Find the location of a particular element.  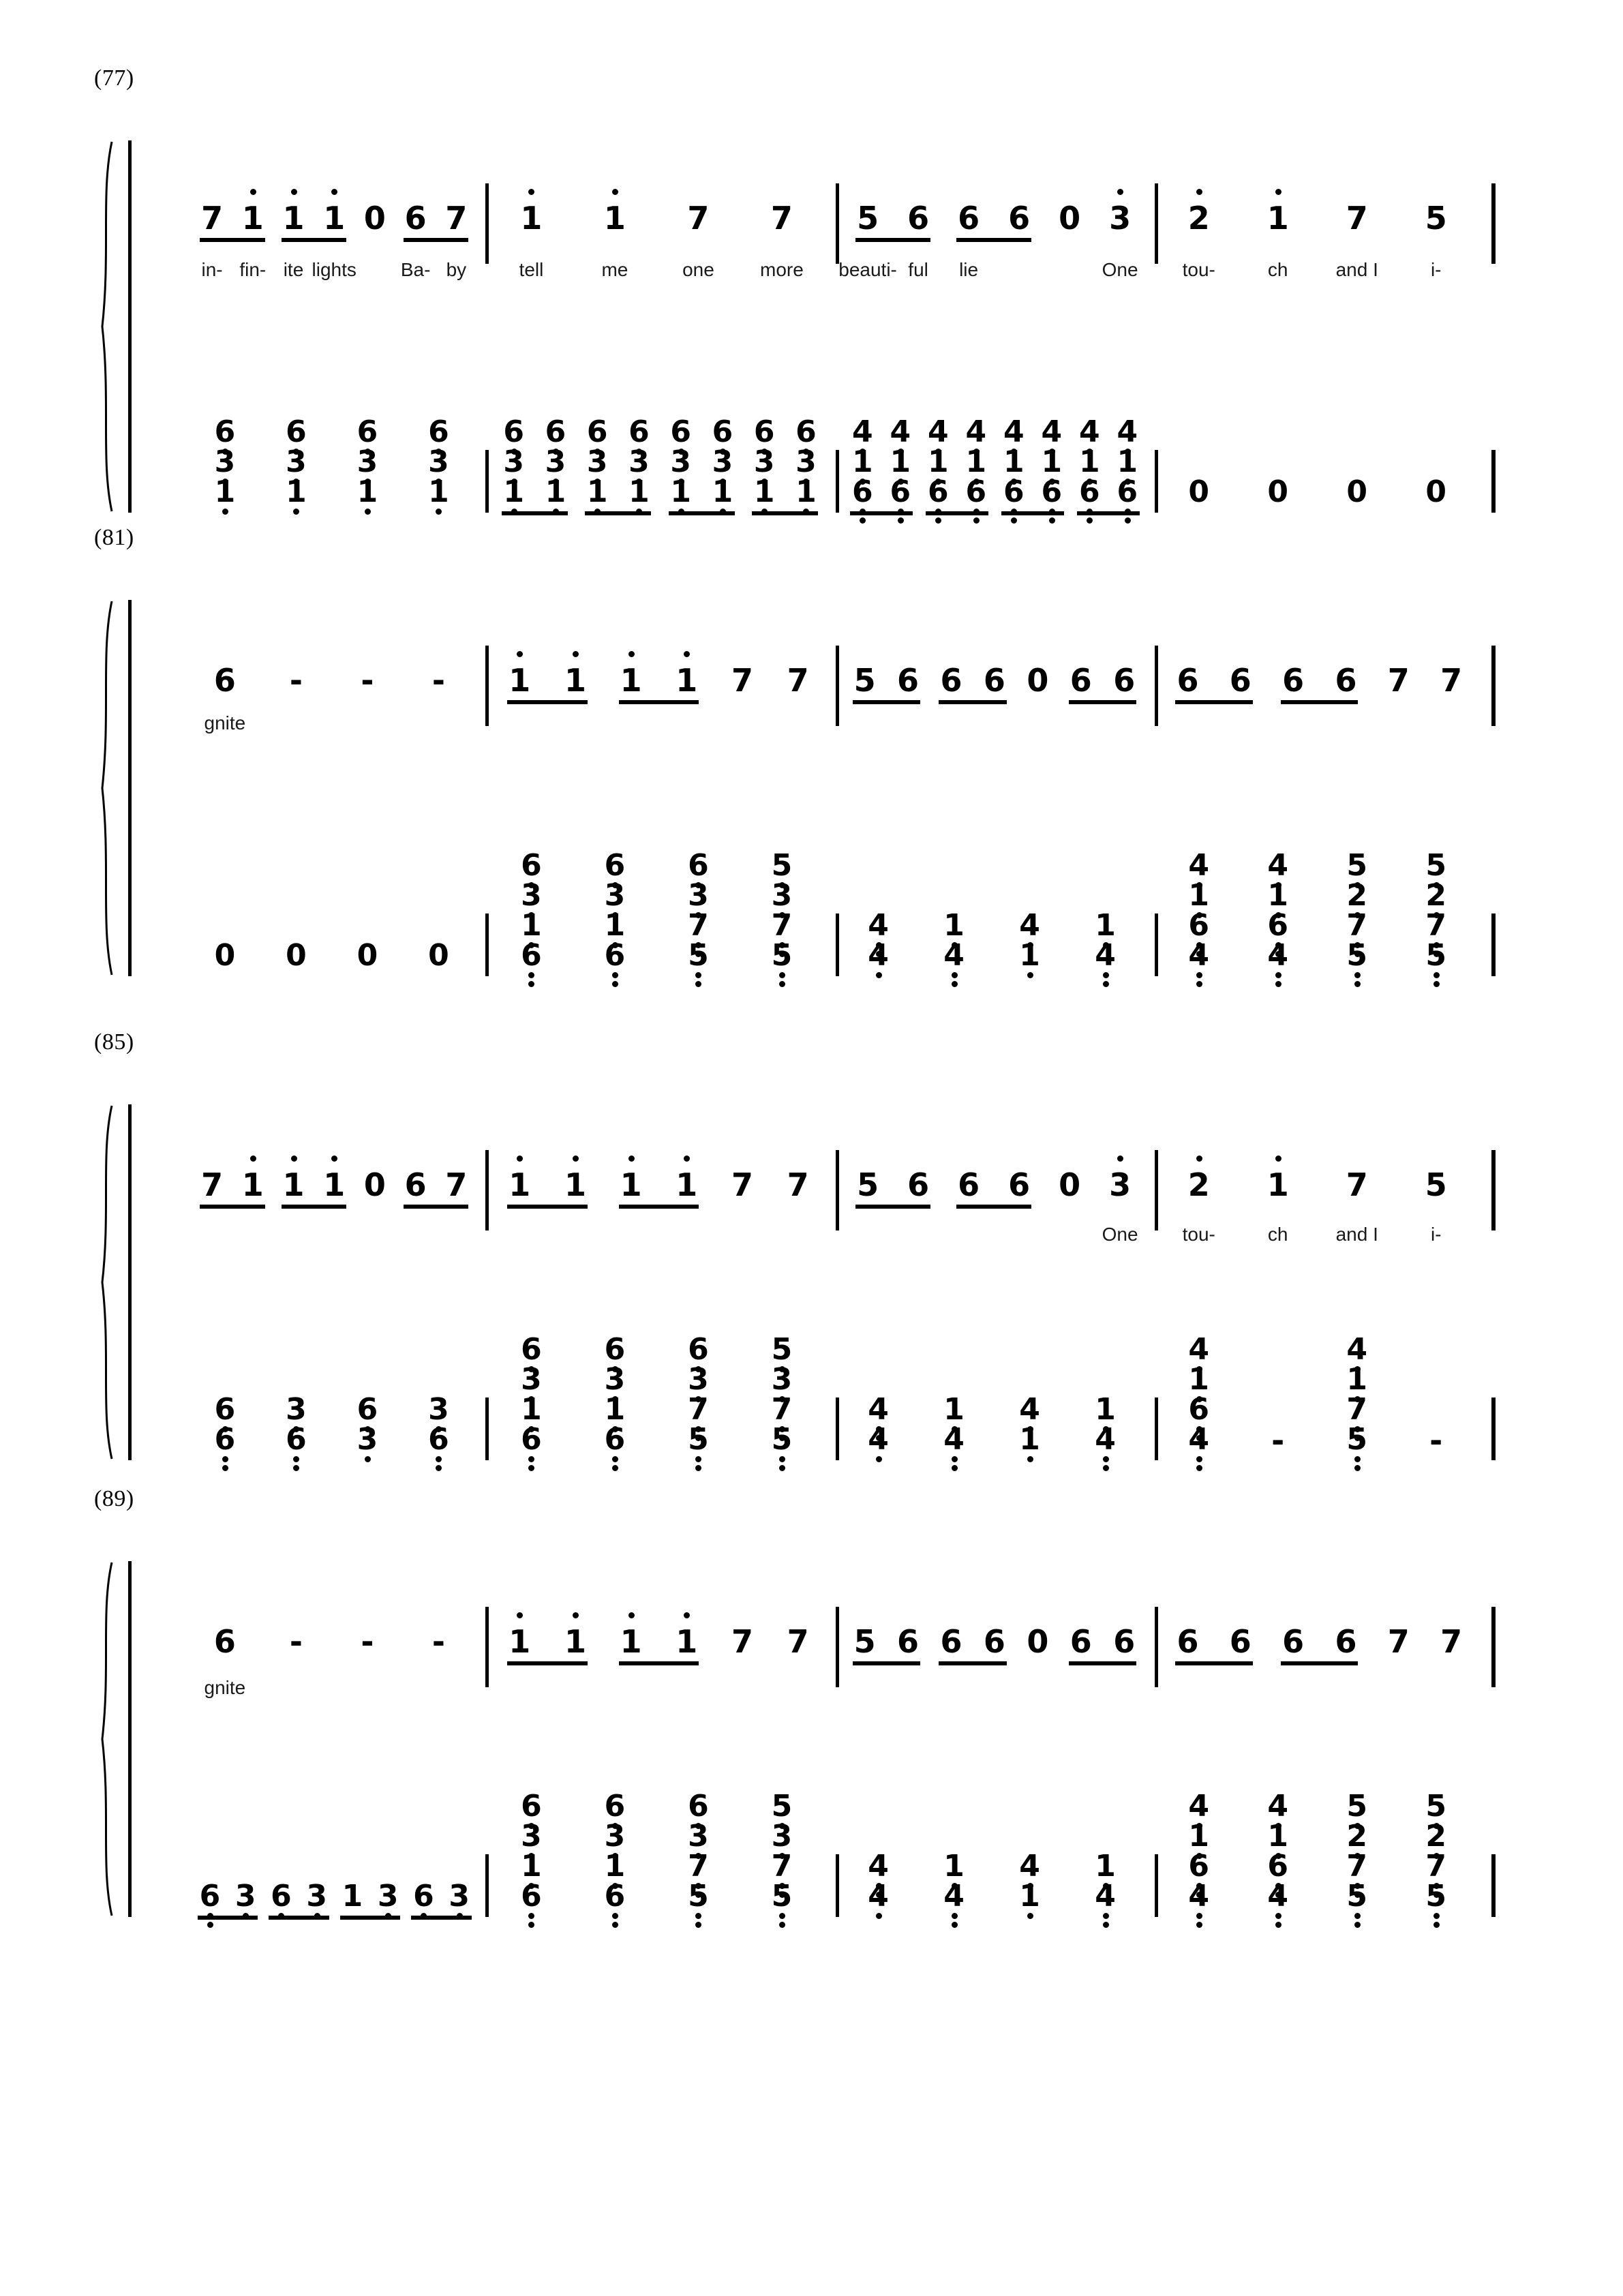

system-brace is located at coordinates (107, 1739).